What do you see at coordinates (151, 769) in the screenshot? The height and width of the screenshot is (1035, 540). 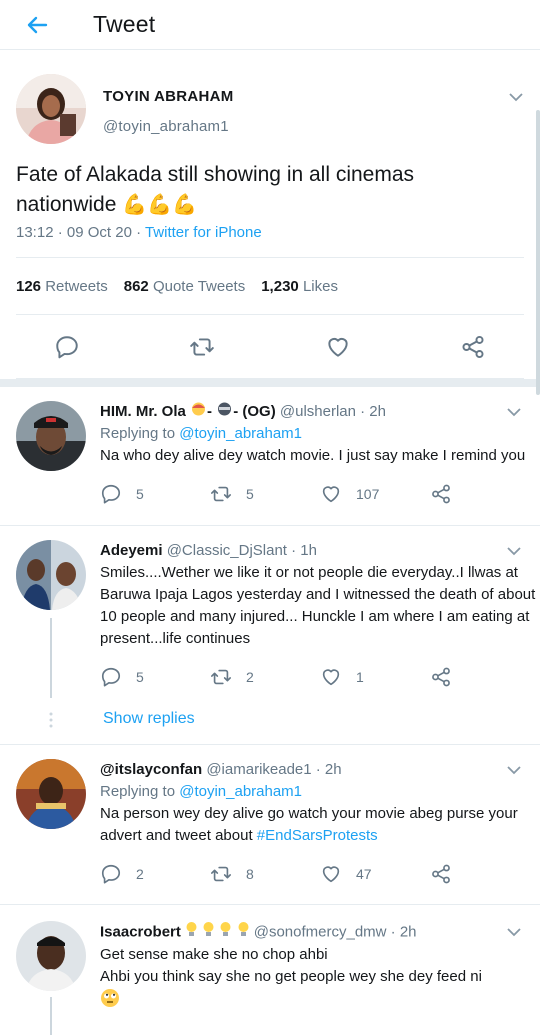 I see `reply-author-name: @itslayconfan` at bounding box center [151, 769].